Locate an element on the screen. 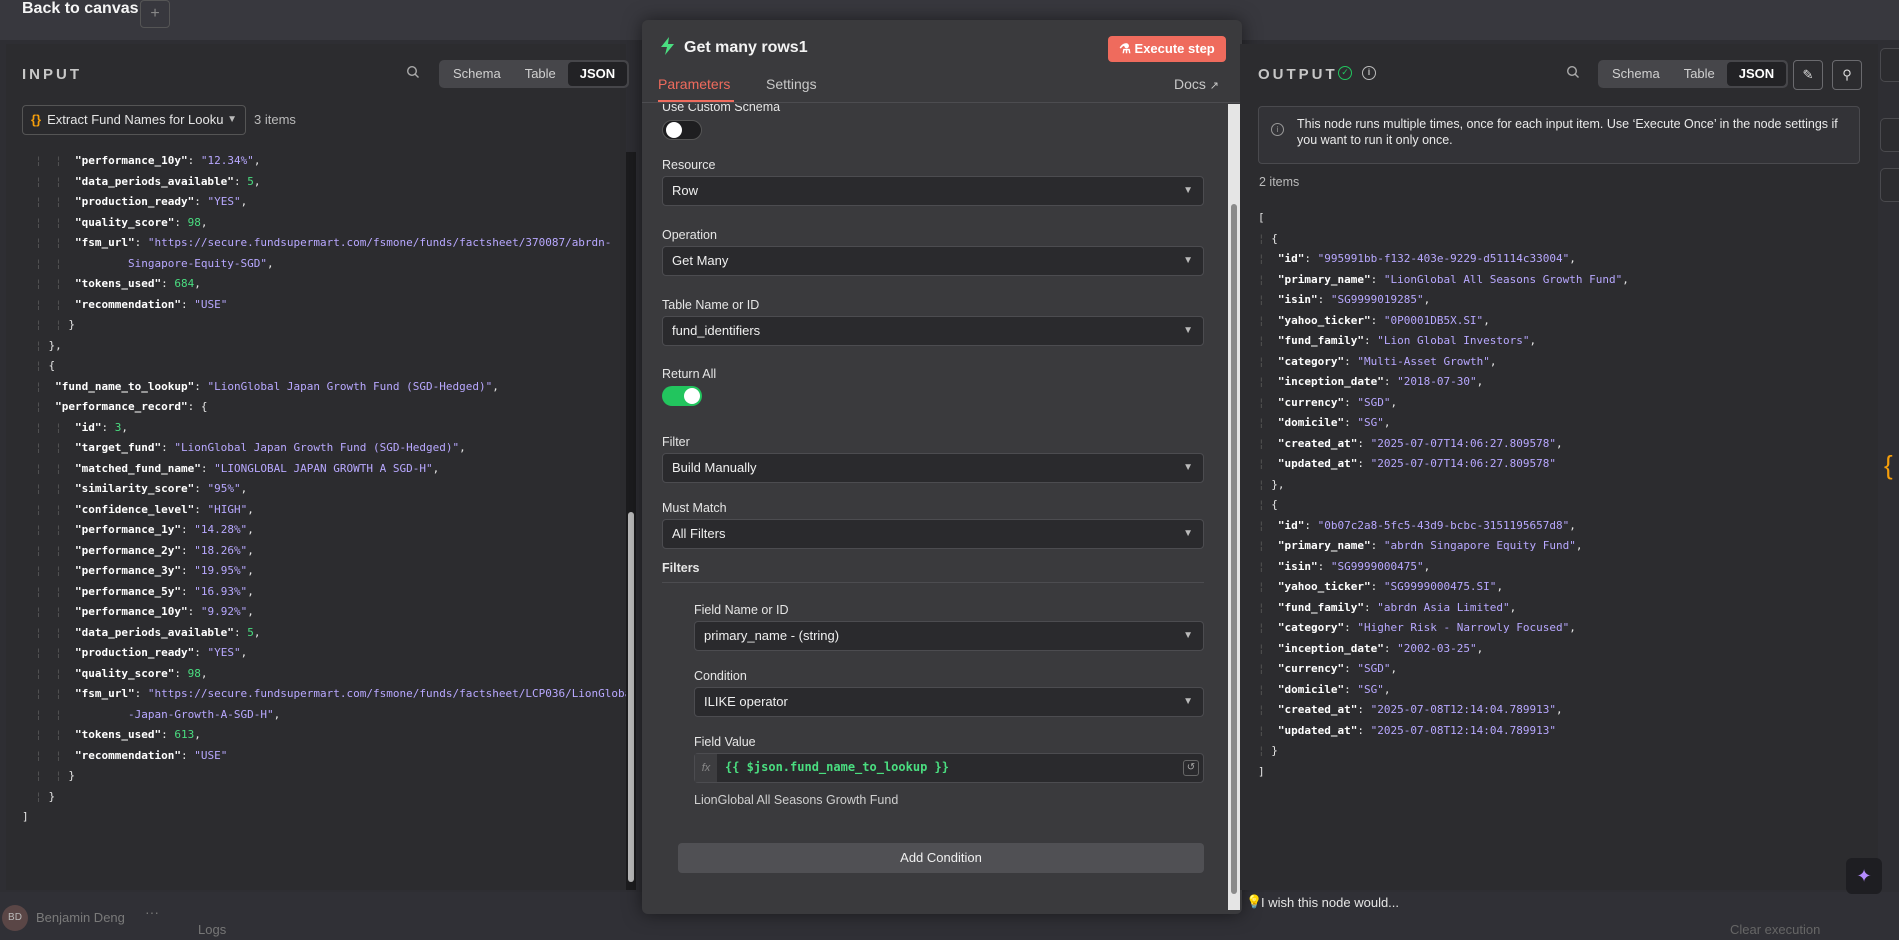 The width and height of the screenshot is (1899, 940). json-line: ¦ ¦ -Japan-Growth-A-SGD-H", is located at coordinates (325, 715).